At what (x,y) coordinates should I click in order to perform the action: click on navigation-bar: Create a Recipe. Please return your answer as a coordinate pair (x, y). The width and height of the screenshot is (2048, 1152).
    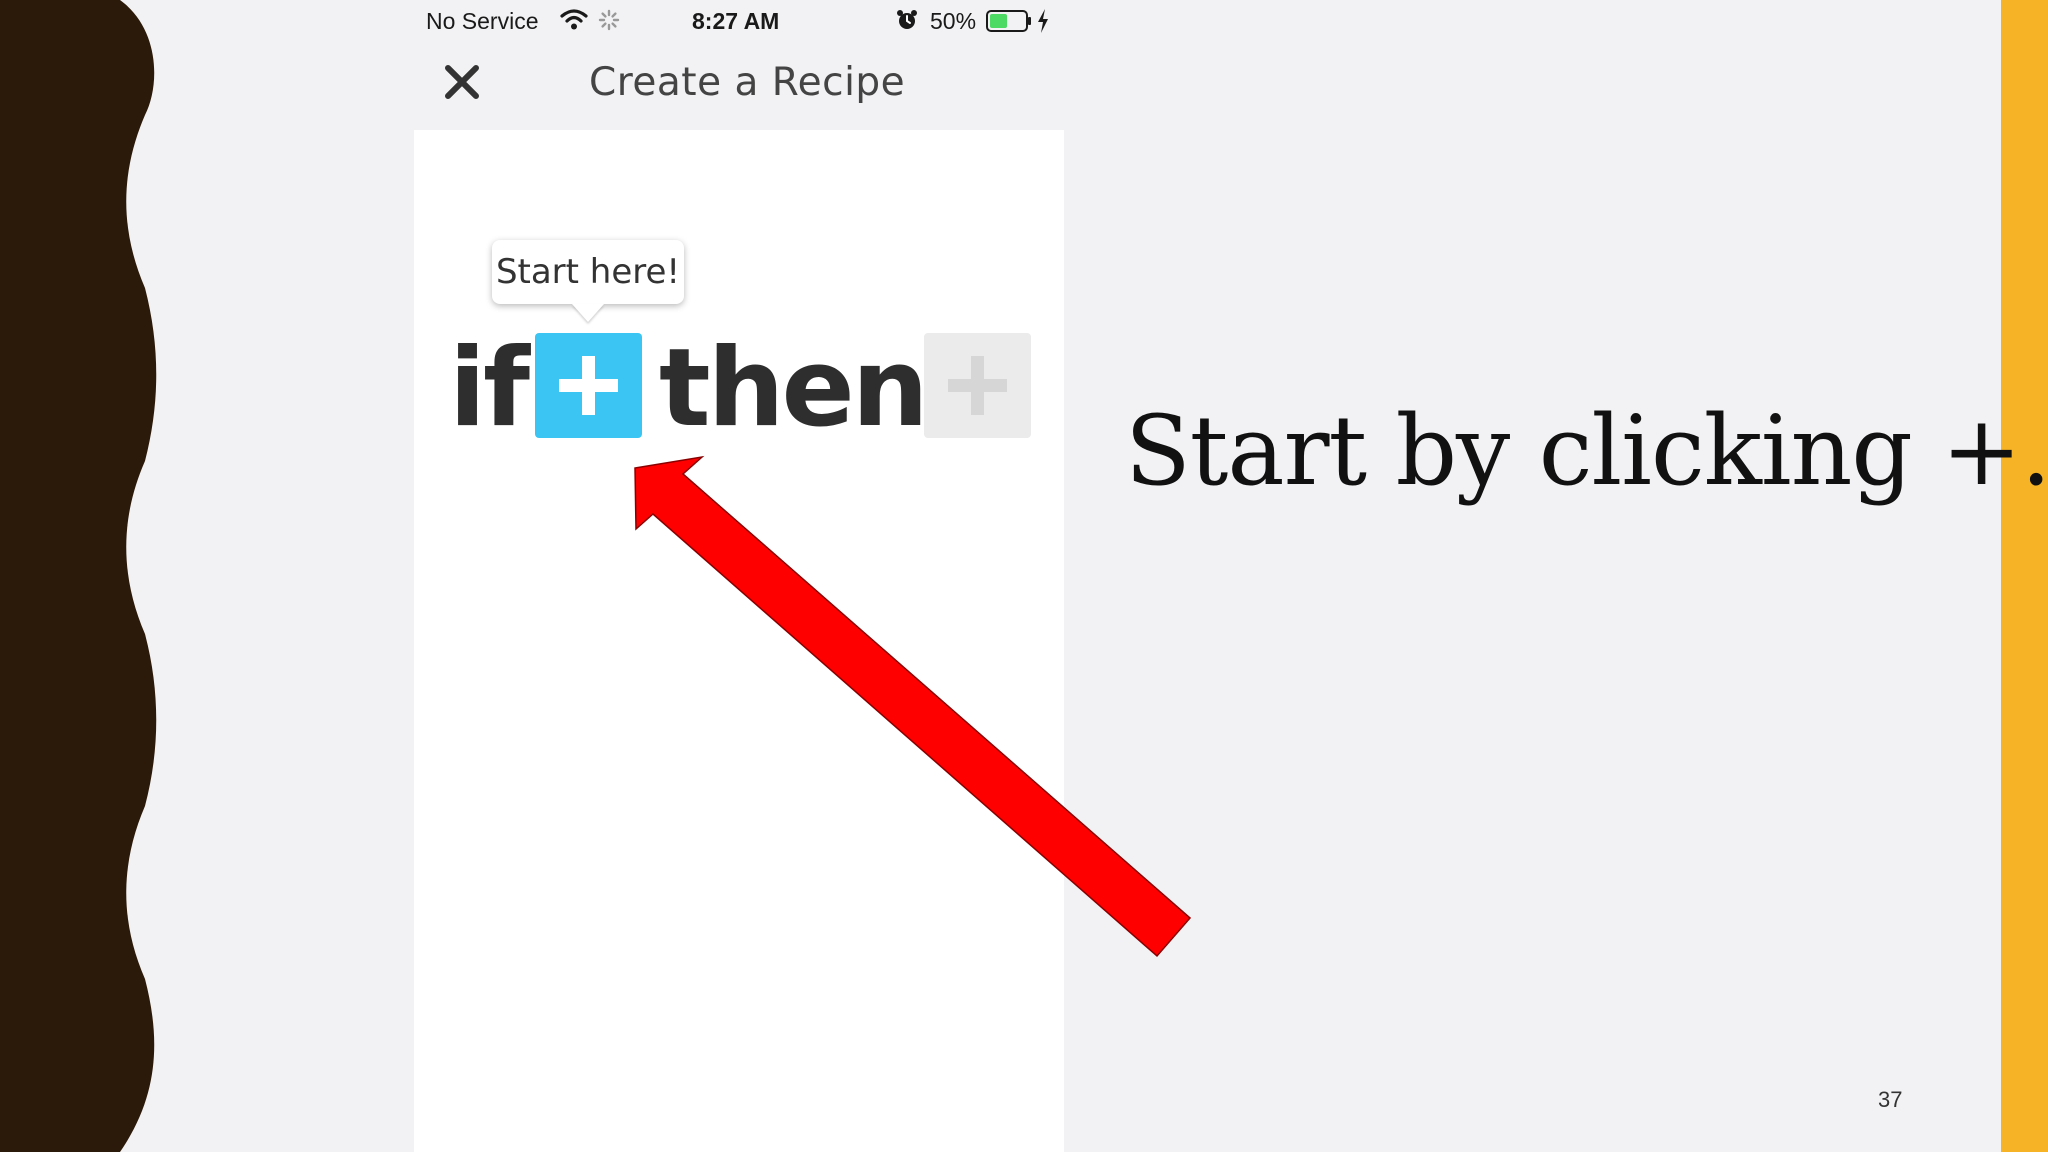
    Looking at the image, I should click on (739, 86).